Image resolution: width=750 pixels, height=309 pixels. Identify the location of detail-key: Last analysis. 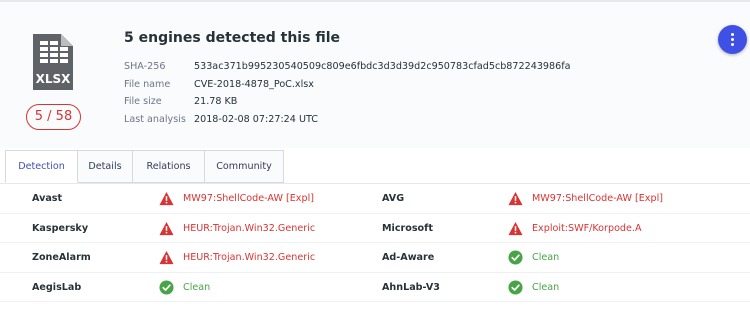
(155, 120).